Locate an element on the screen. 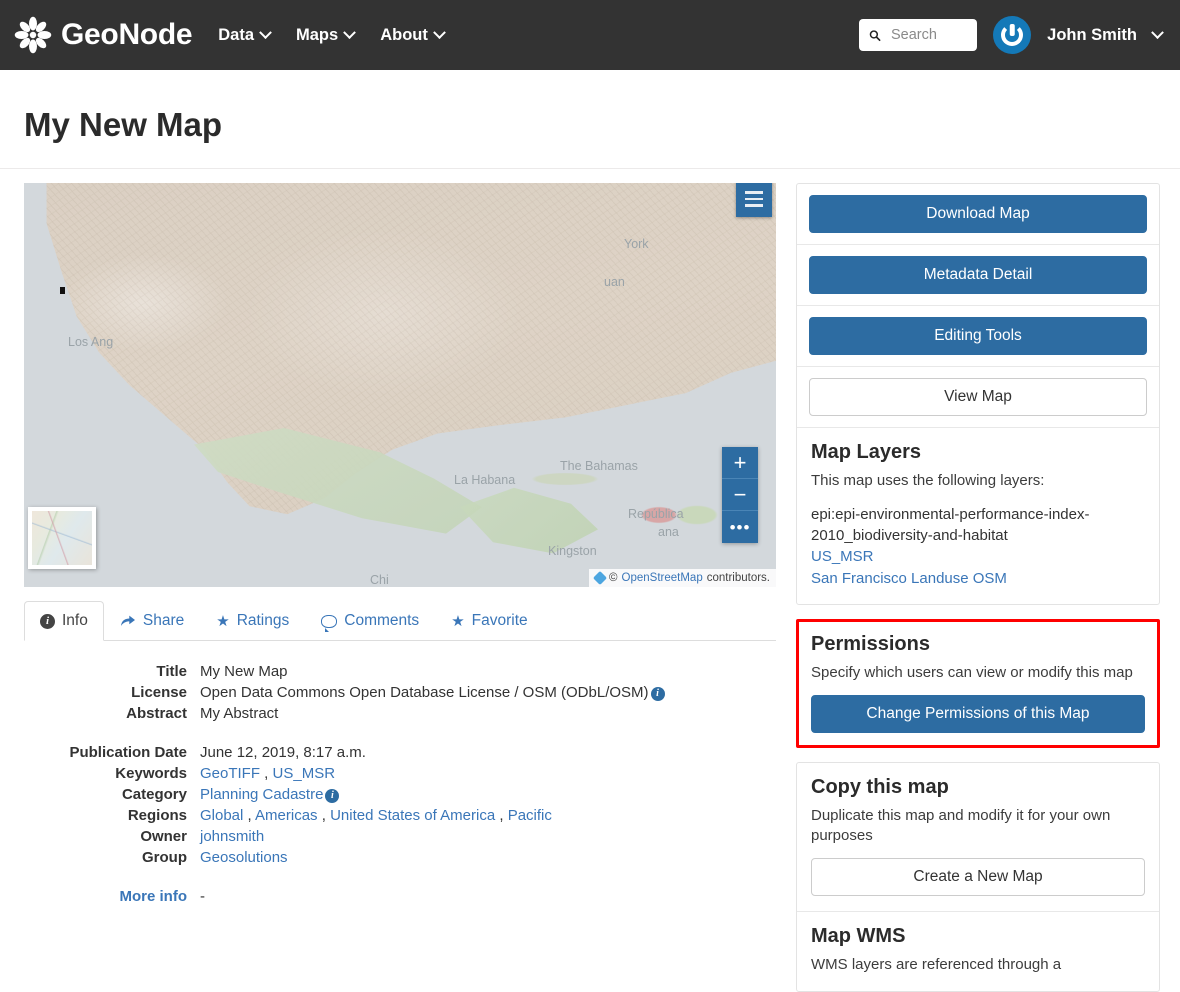 The width and height of the screenshot is (1180, 992). metadata-key-keywords: Keywords is located at coordinates (151, 773).